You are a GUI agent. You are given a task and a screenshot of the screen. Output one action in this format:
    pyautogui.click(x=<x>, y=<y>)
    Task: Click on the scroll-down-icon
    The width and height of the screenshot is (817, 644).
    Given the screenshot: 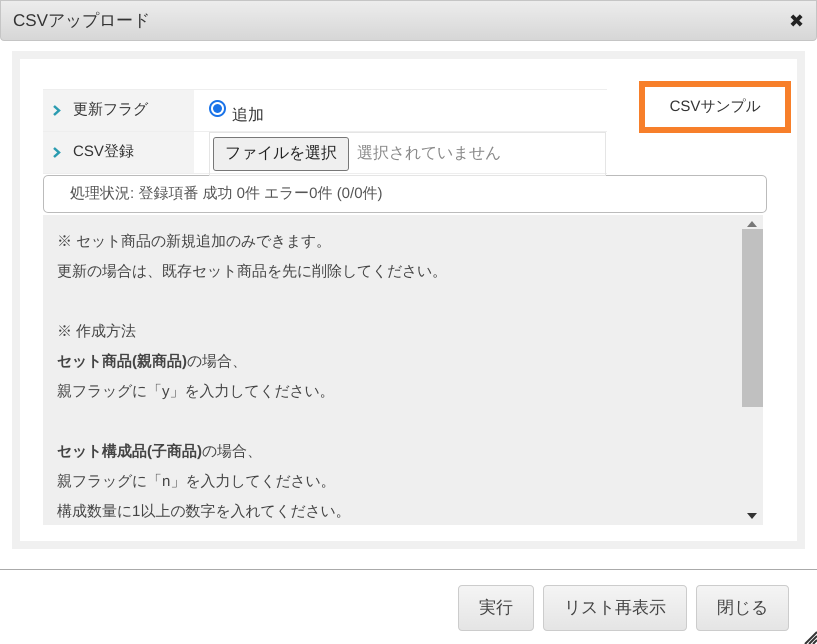 What is the action you would take?
    pyautogui.click(x=752, y=516)
    